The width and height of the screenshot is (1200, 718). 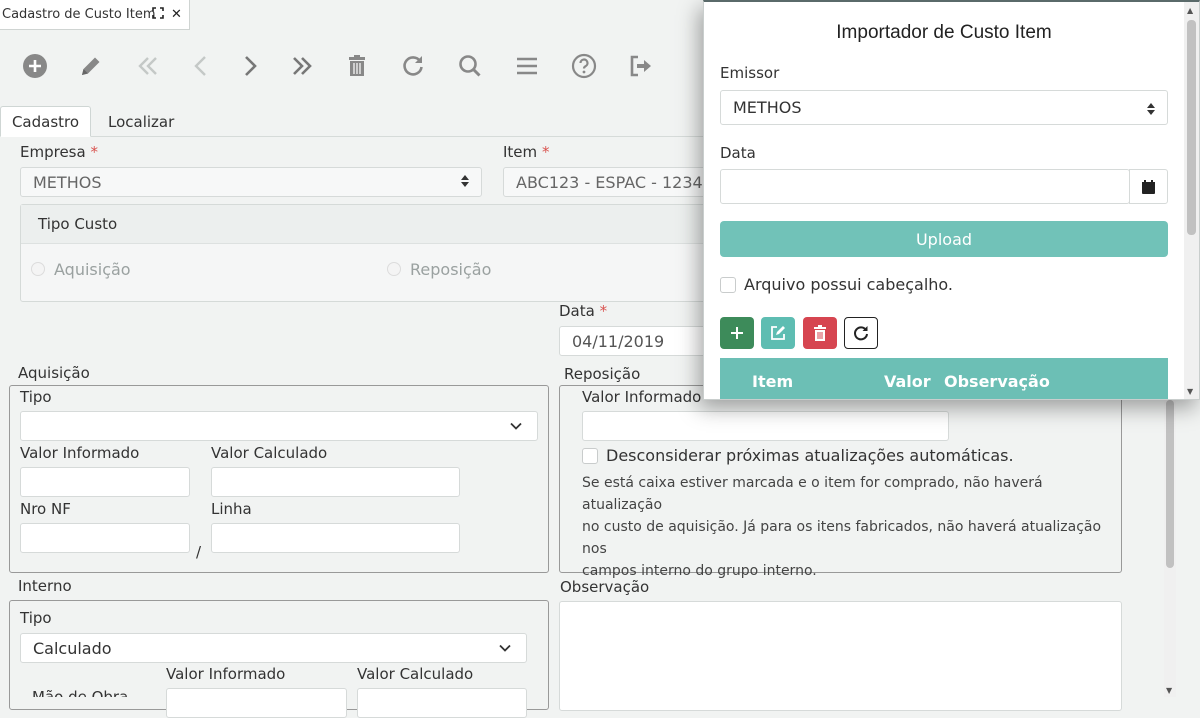 What do you see at coordinates (642, 397) in the screenshot?
I see `reposicao-valor-informado-label: Valor Informado` at bounding box center [642, 397].